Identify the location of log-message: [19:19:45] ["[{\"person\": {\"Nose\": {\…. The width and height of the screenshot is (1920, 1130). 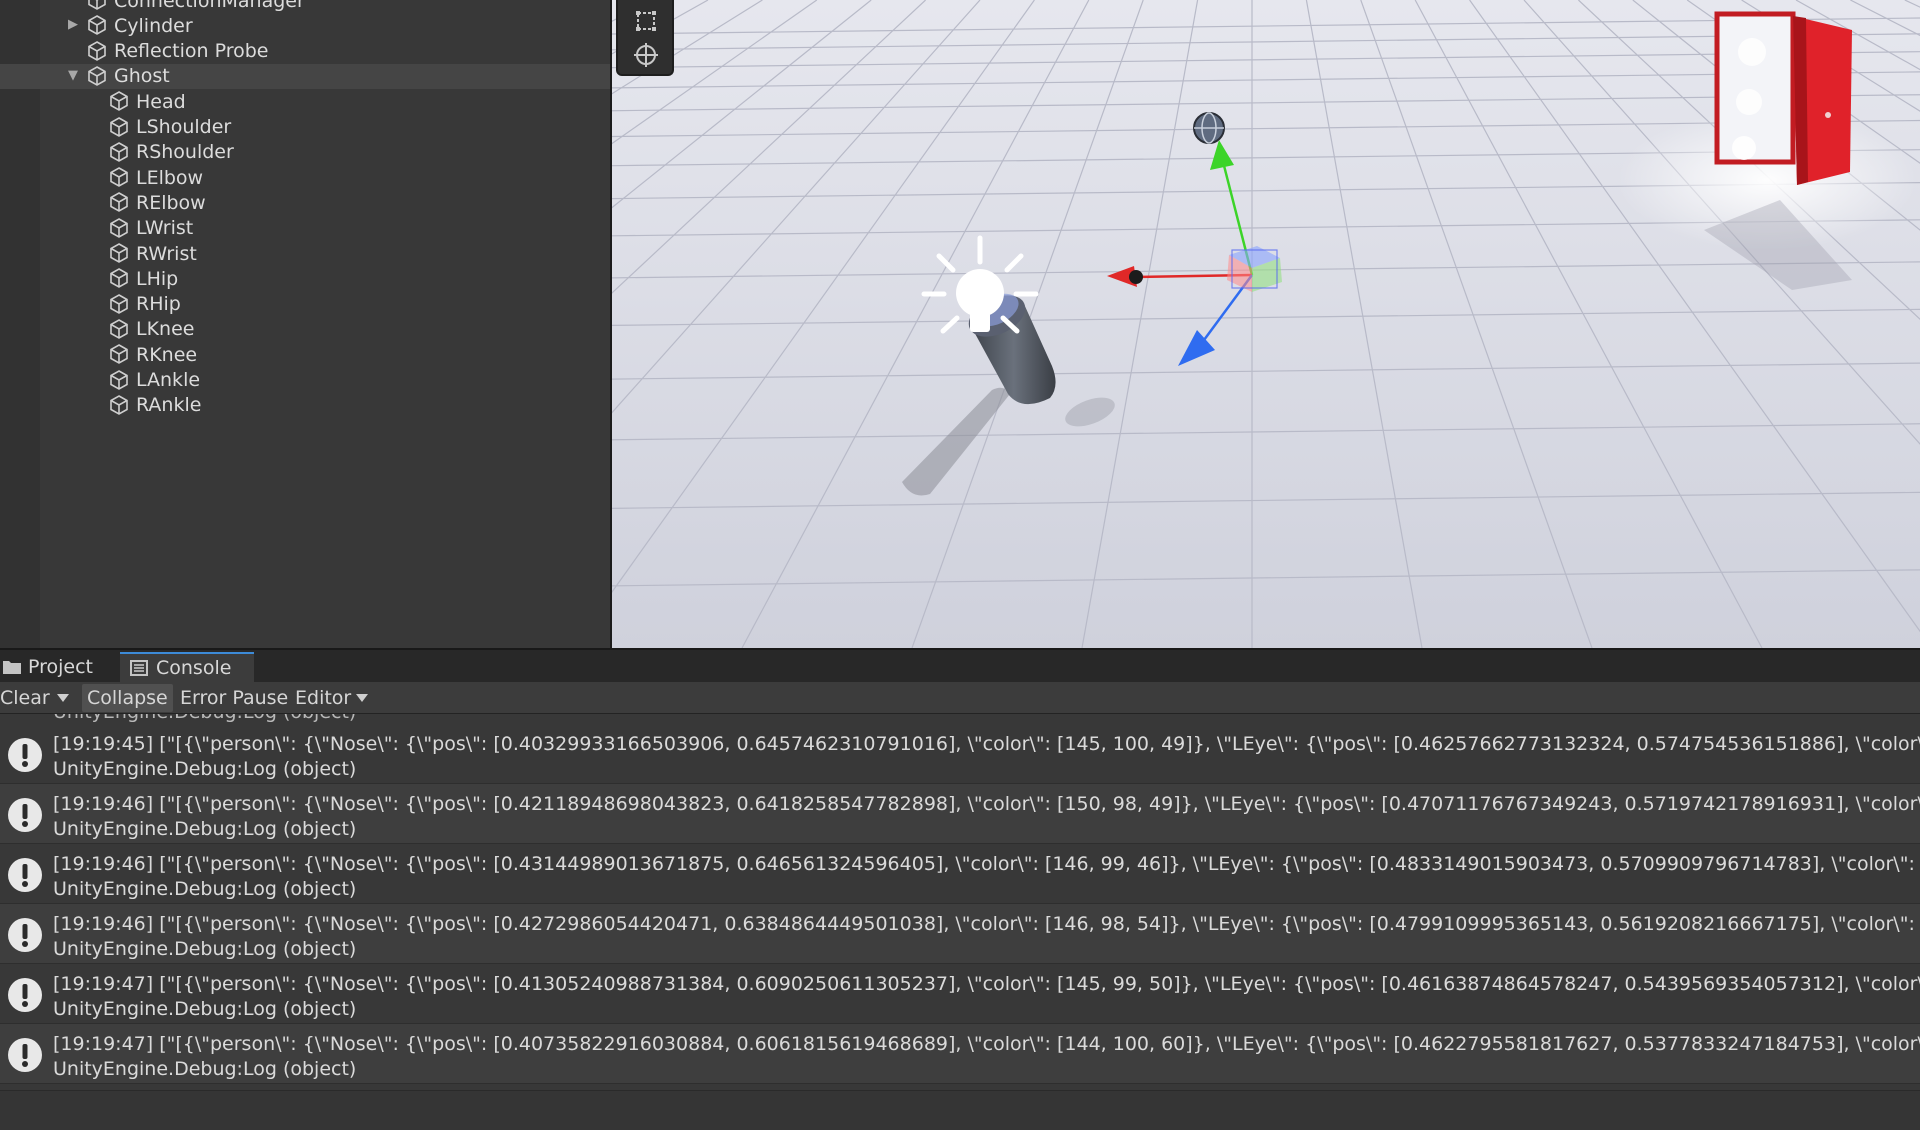
(986, 744).